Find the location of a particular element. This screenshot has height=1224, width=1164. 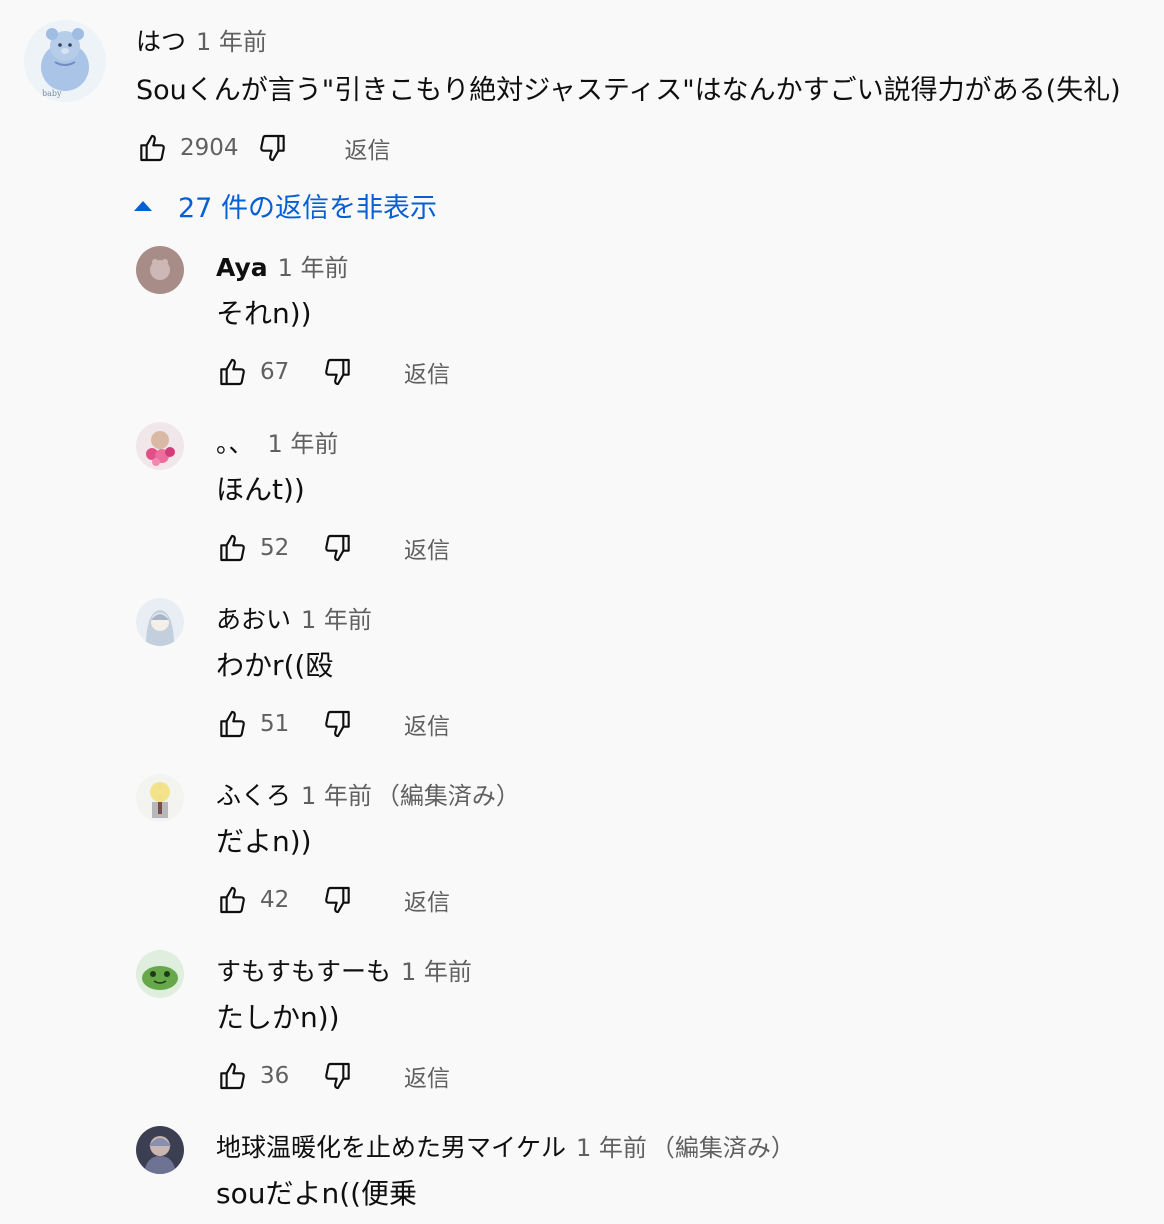

like-count: 52 is located at coordinates (275, 548).